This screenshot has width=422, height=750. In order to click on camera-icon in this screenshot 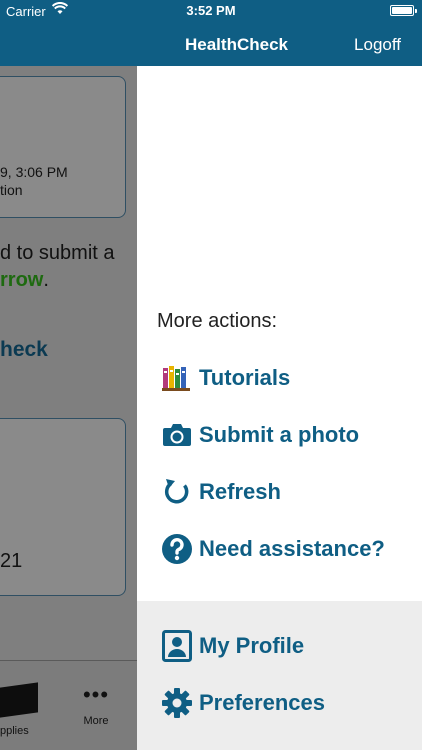, I will do `click(177, 435)`.